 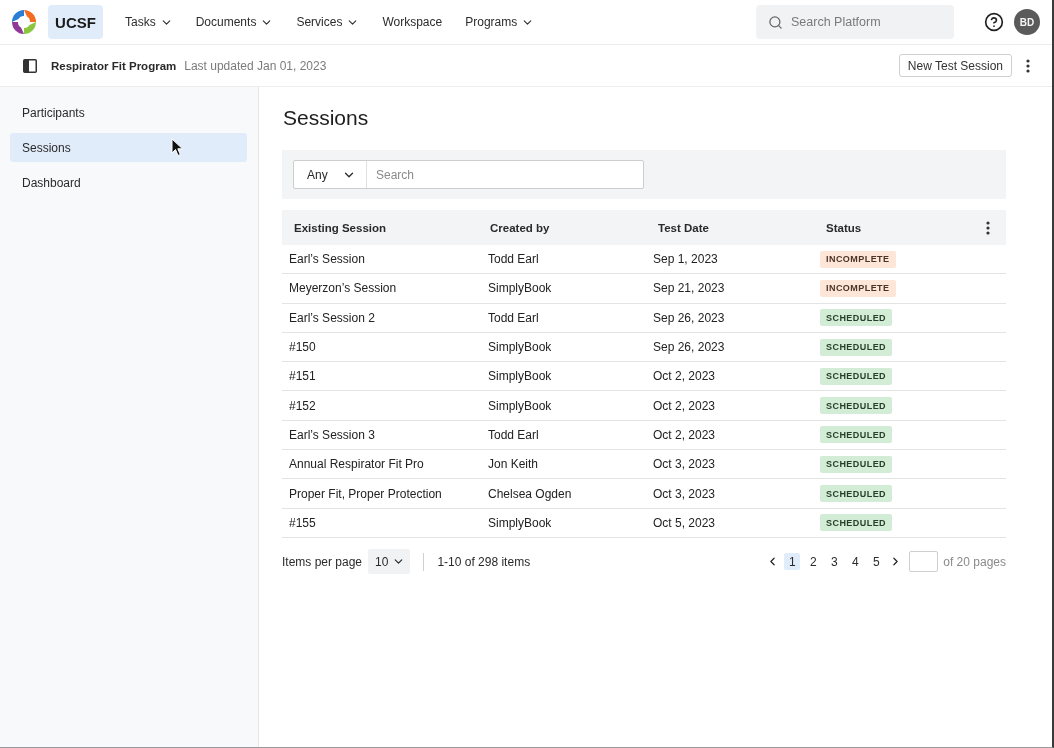 I want to click on column-header: Status, so click(x=844, y=227).